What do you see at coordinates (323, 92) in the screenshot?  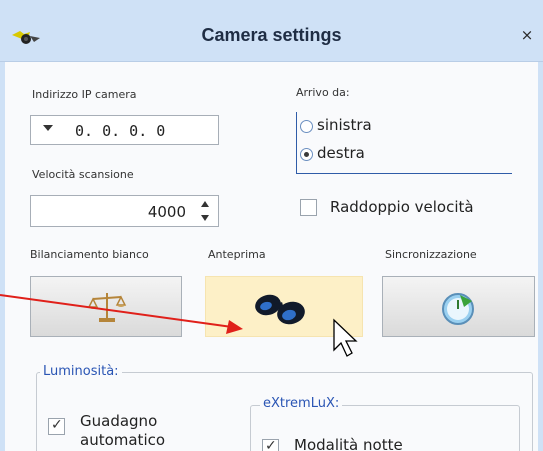 I see `arrivo-label: Arrivo da:` at bounding box center [323, 92].